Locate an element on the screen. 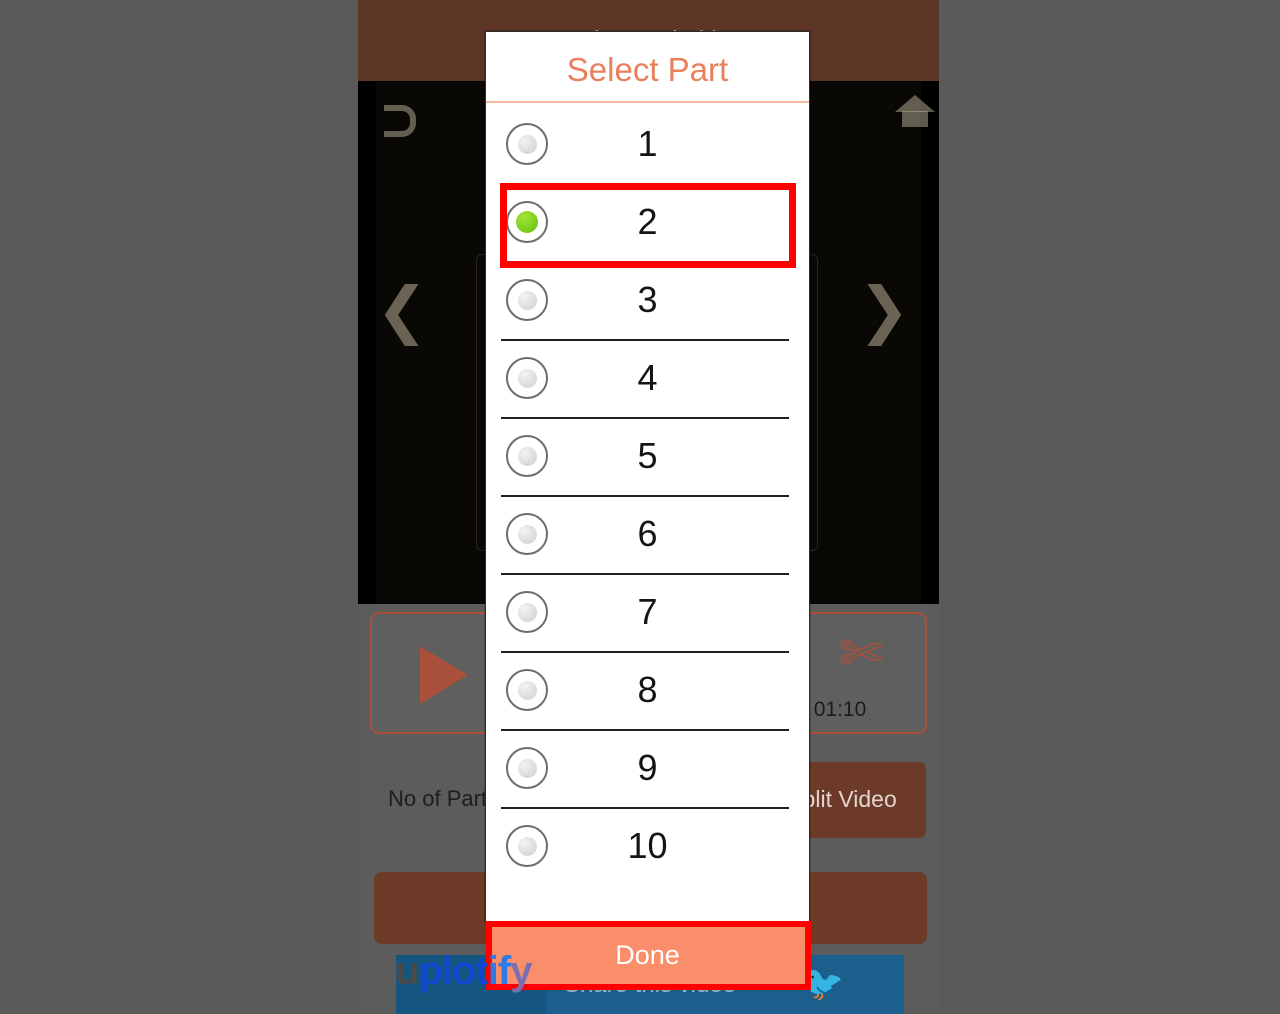 This screenshot has height=1014, width=1280. part-option-9: 9 is located at coordinates (647, 768).